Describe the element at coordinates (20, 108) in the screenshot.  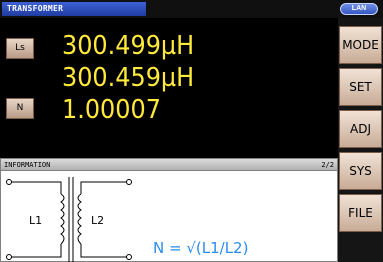
I see `param-button-n: N` at that location.